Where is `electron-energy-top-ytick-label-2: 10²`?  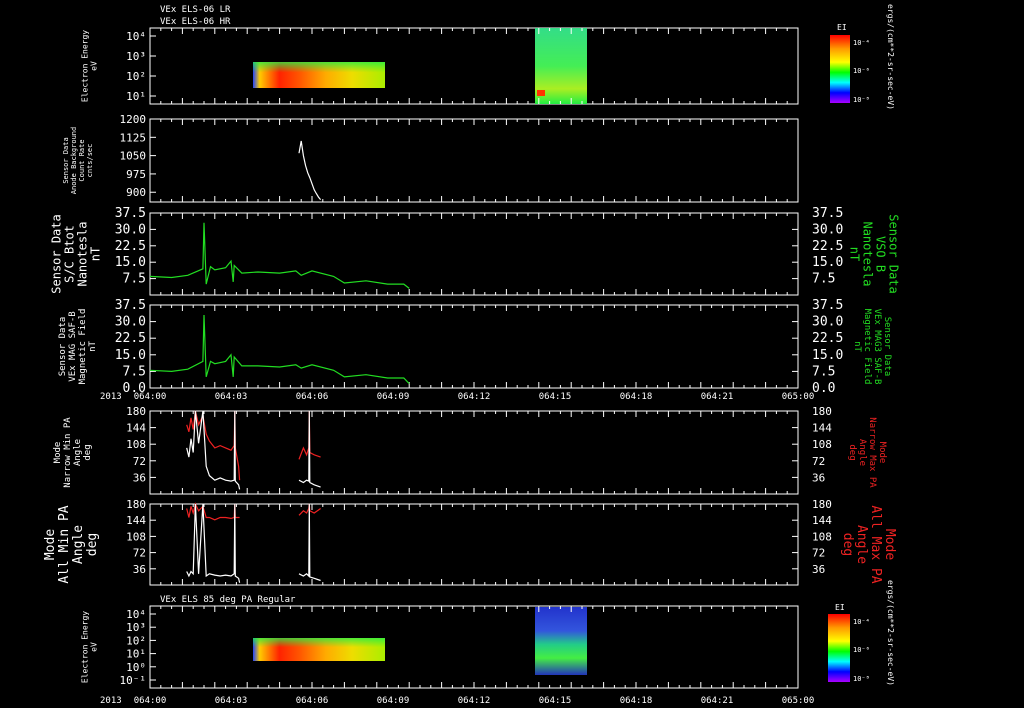
electron-energy-top-ytick-label-2: 10² is located at coordinates (136, 76).